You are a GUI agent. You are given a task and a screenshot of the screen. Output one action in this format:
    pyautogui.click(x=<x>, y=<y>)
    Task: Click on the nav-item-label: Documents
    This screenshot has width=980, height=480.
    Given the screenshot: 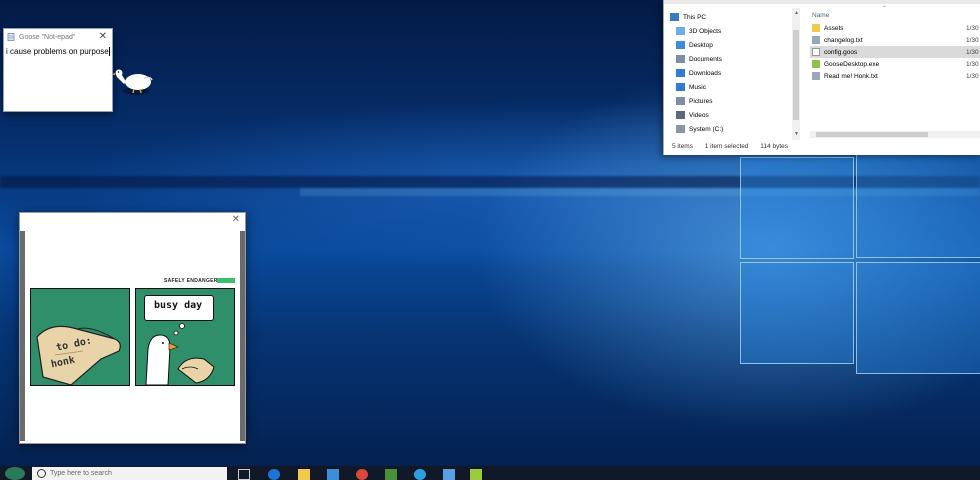 What is the action you would take?
    pyautogui.click(x=705, y=59)
    